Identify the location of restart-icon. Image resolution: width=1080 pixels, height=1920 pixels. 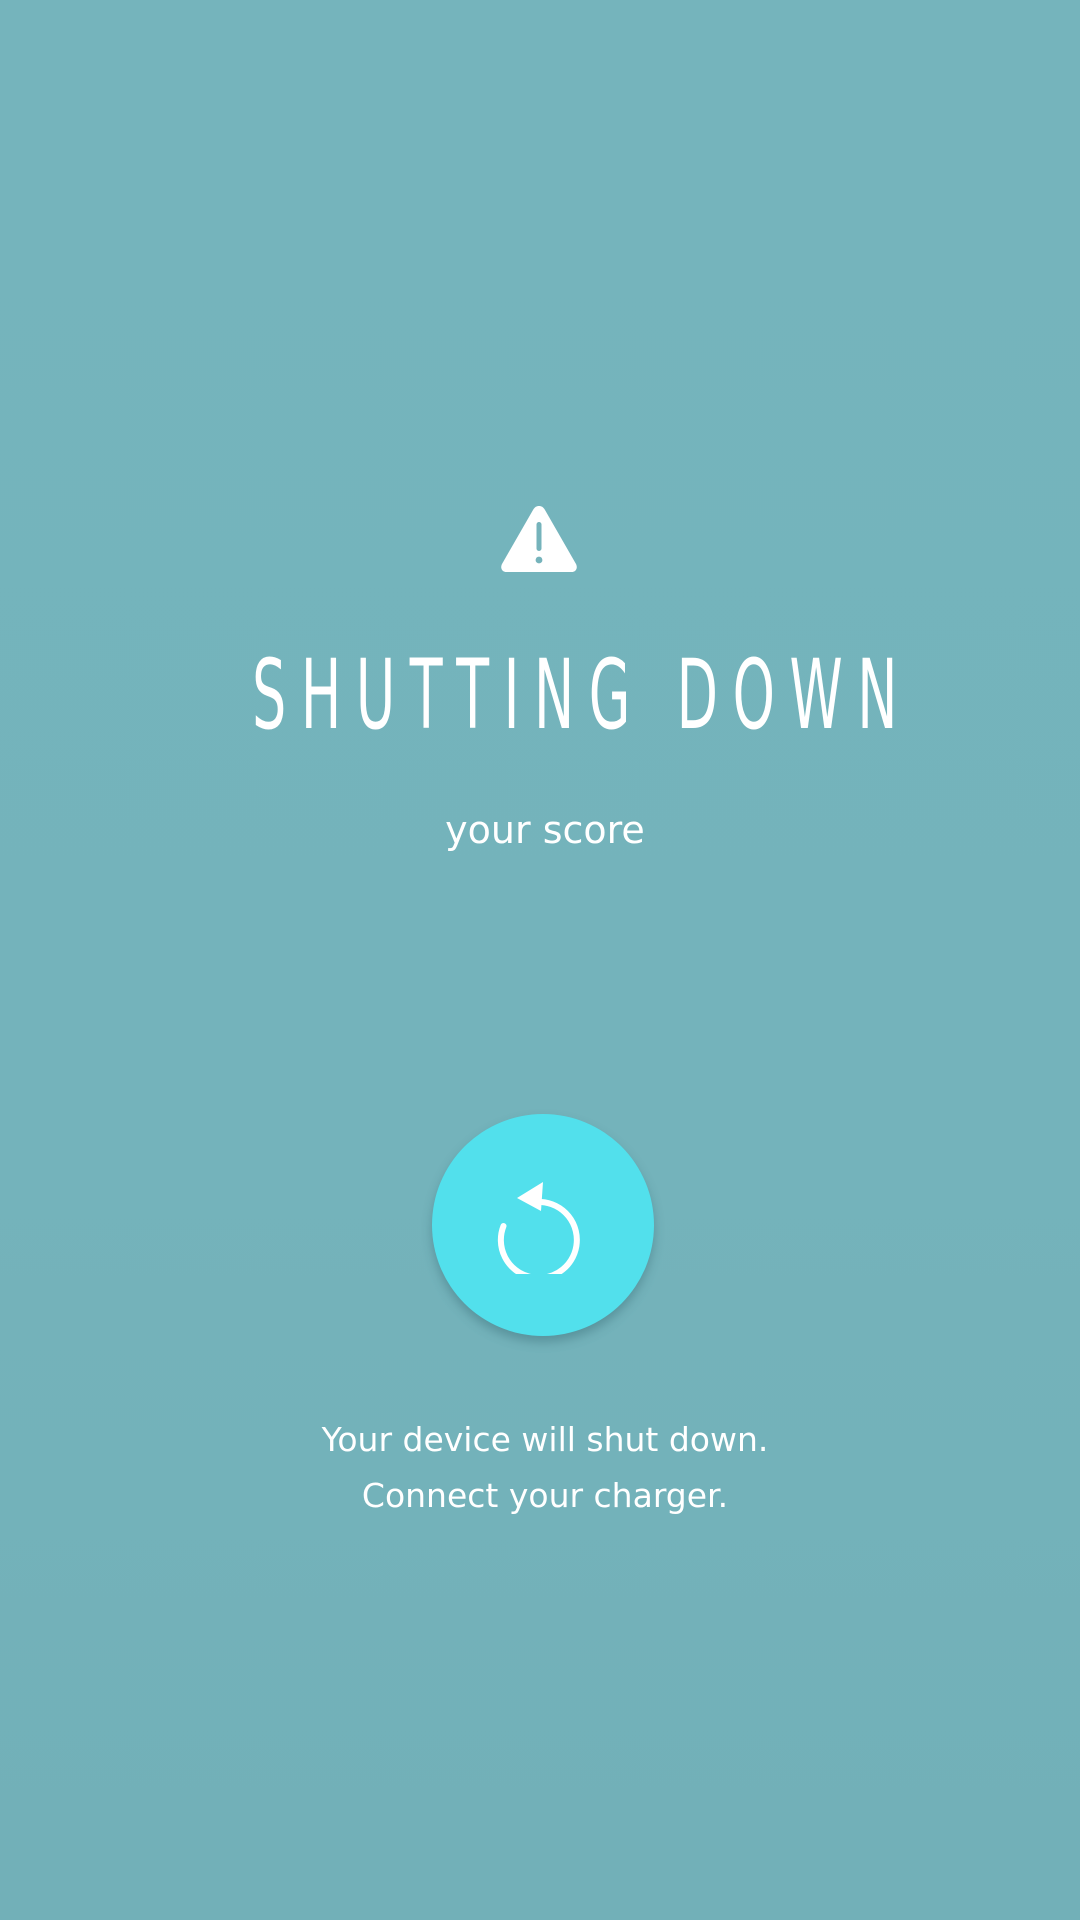
(538, 1228).